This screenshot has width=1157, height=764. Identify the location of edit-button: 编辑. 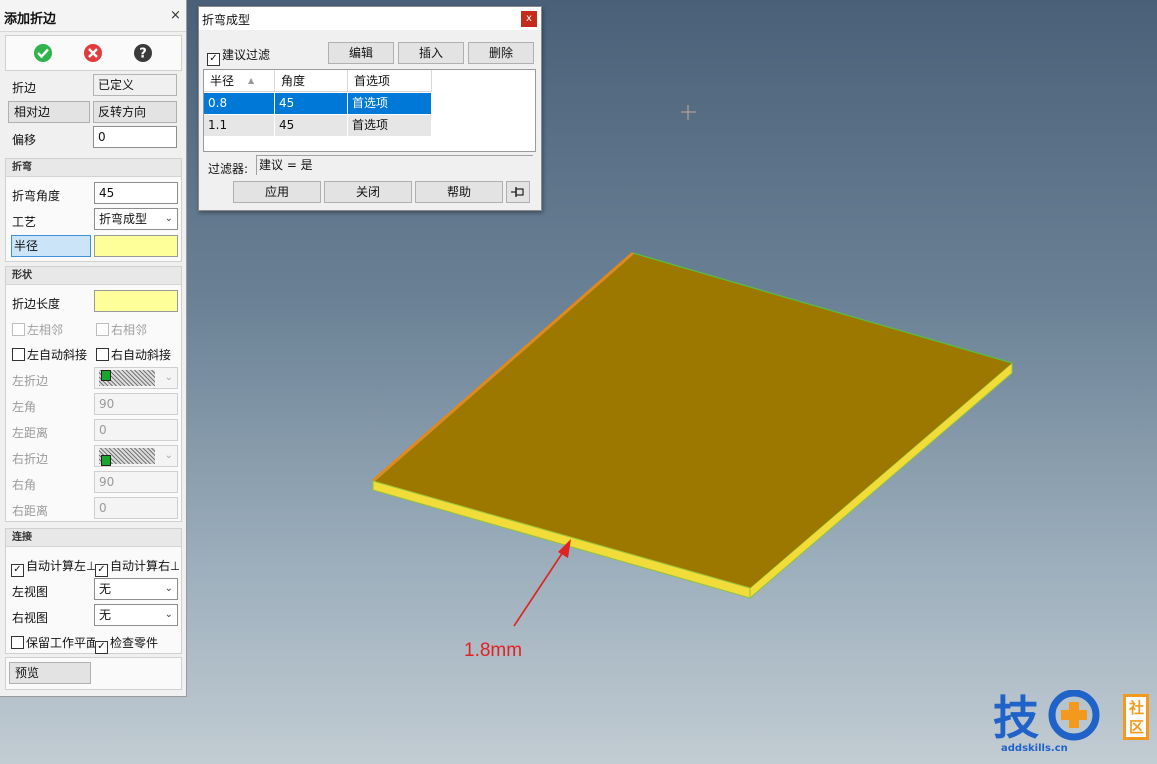
(361, 53).